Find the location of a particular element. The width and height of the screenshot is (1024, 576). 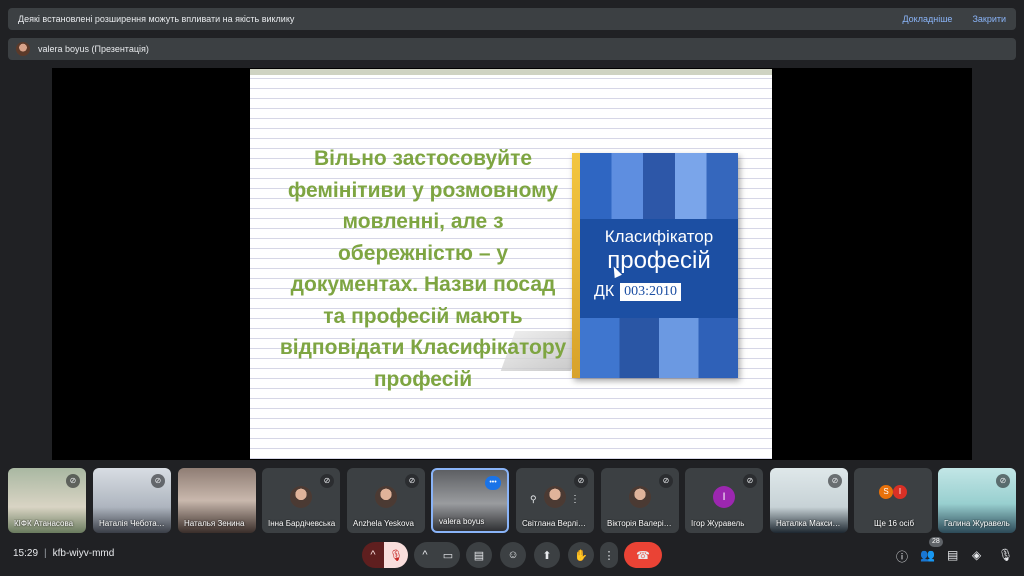

more-participants-tile: S I Ще 16 осіб is located at coordinates (893, 500).